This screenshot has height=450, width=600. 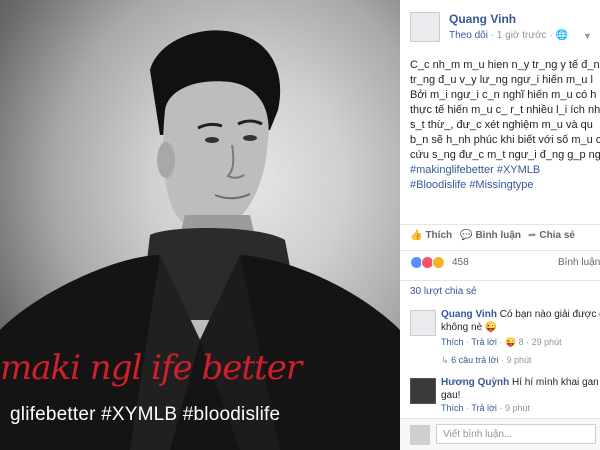 I want to click on comment-text-line: Hí hí mình khai gan ch, so click(x=556, y=382).